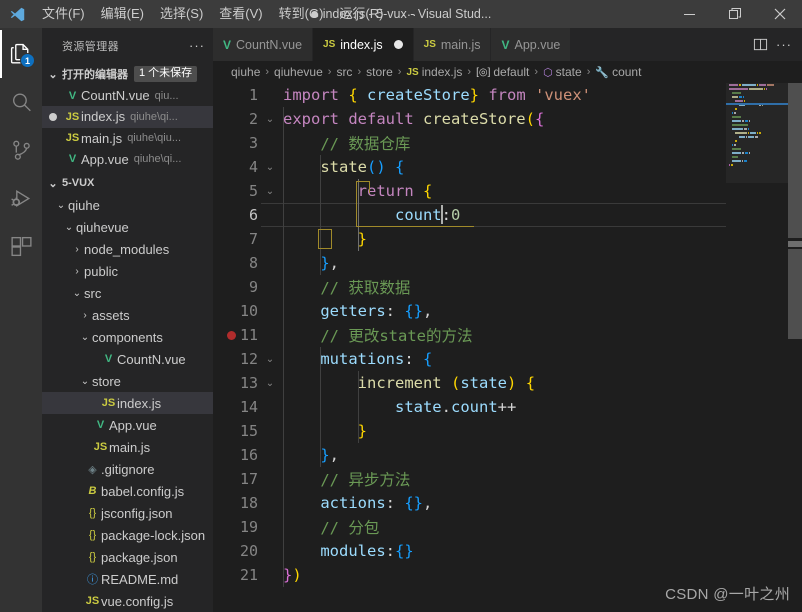 The width and height of the screenshot is (802, 612). I want to click on code-line: 3 // 数据仓库, so click(469, 143).